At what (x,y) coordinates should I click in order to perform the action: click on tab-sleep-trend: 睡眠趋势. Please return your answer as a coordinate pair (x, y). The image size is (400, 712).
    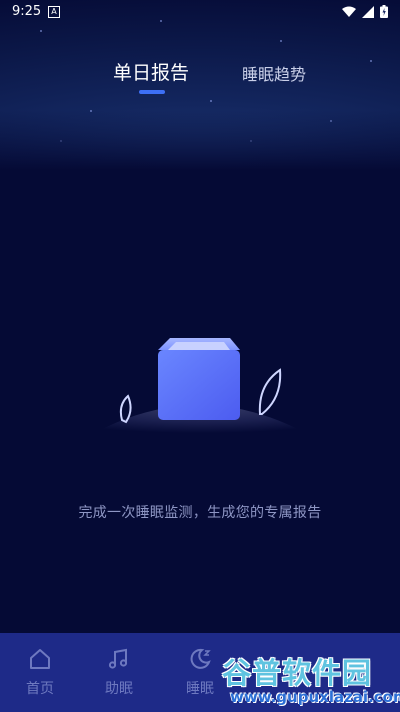
    Looking at the image, I should click on (274, 73).